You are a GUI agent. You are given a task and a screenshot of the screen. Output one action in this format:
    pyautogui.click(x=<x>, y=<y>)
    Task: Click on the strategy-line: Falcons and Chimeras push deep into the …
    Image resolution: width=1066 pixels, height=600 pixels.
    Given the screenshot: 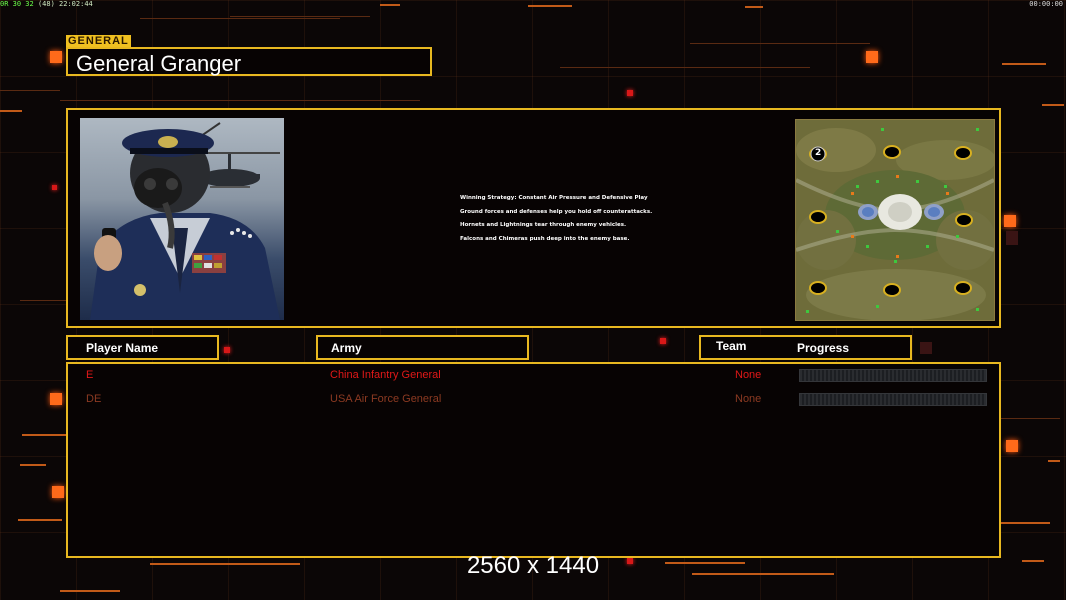 What is the action you would take?
    pyautogui.click(x=545, y=238)
    